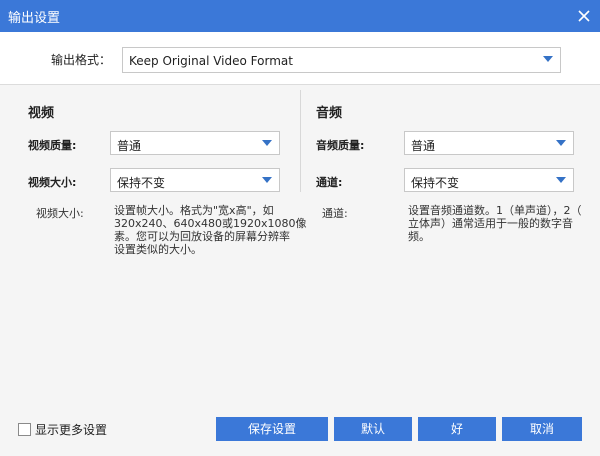 Image resolution: width=600 pixels, height=456 pixels. I want to click on audio-channel-select: 保持不变, so click(489, 180).